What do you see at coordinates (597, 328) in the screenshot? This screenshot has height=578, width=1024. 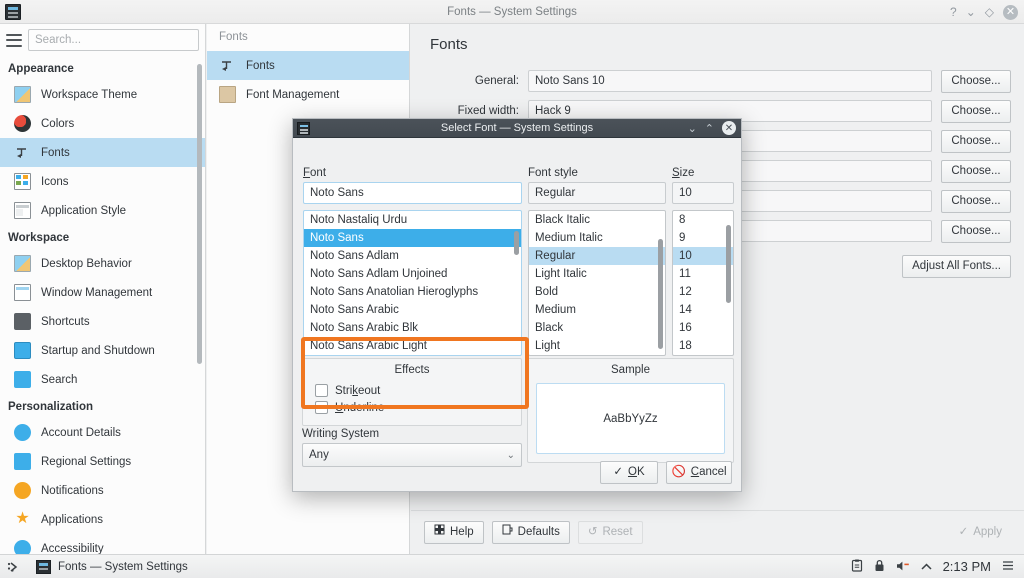 I see `list-item: Black` at bounding box center [597, 328].